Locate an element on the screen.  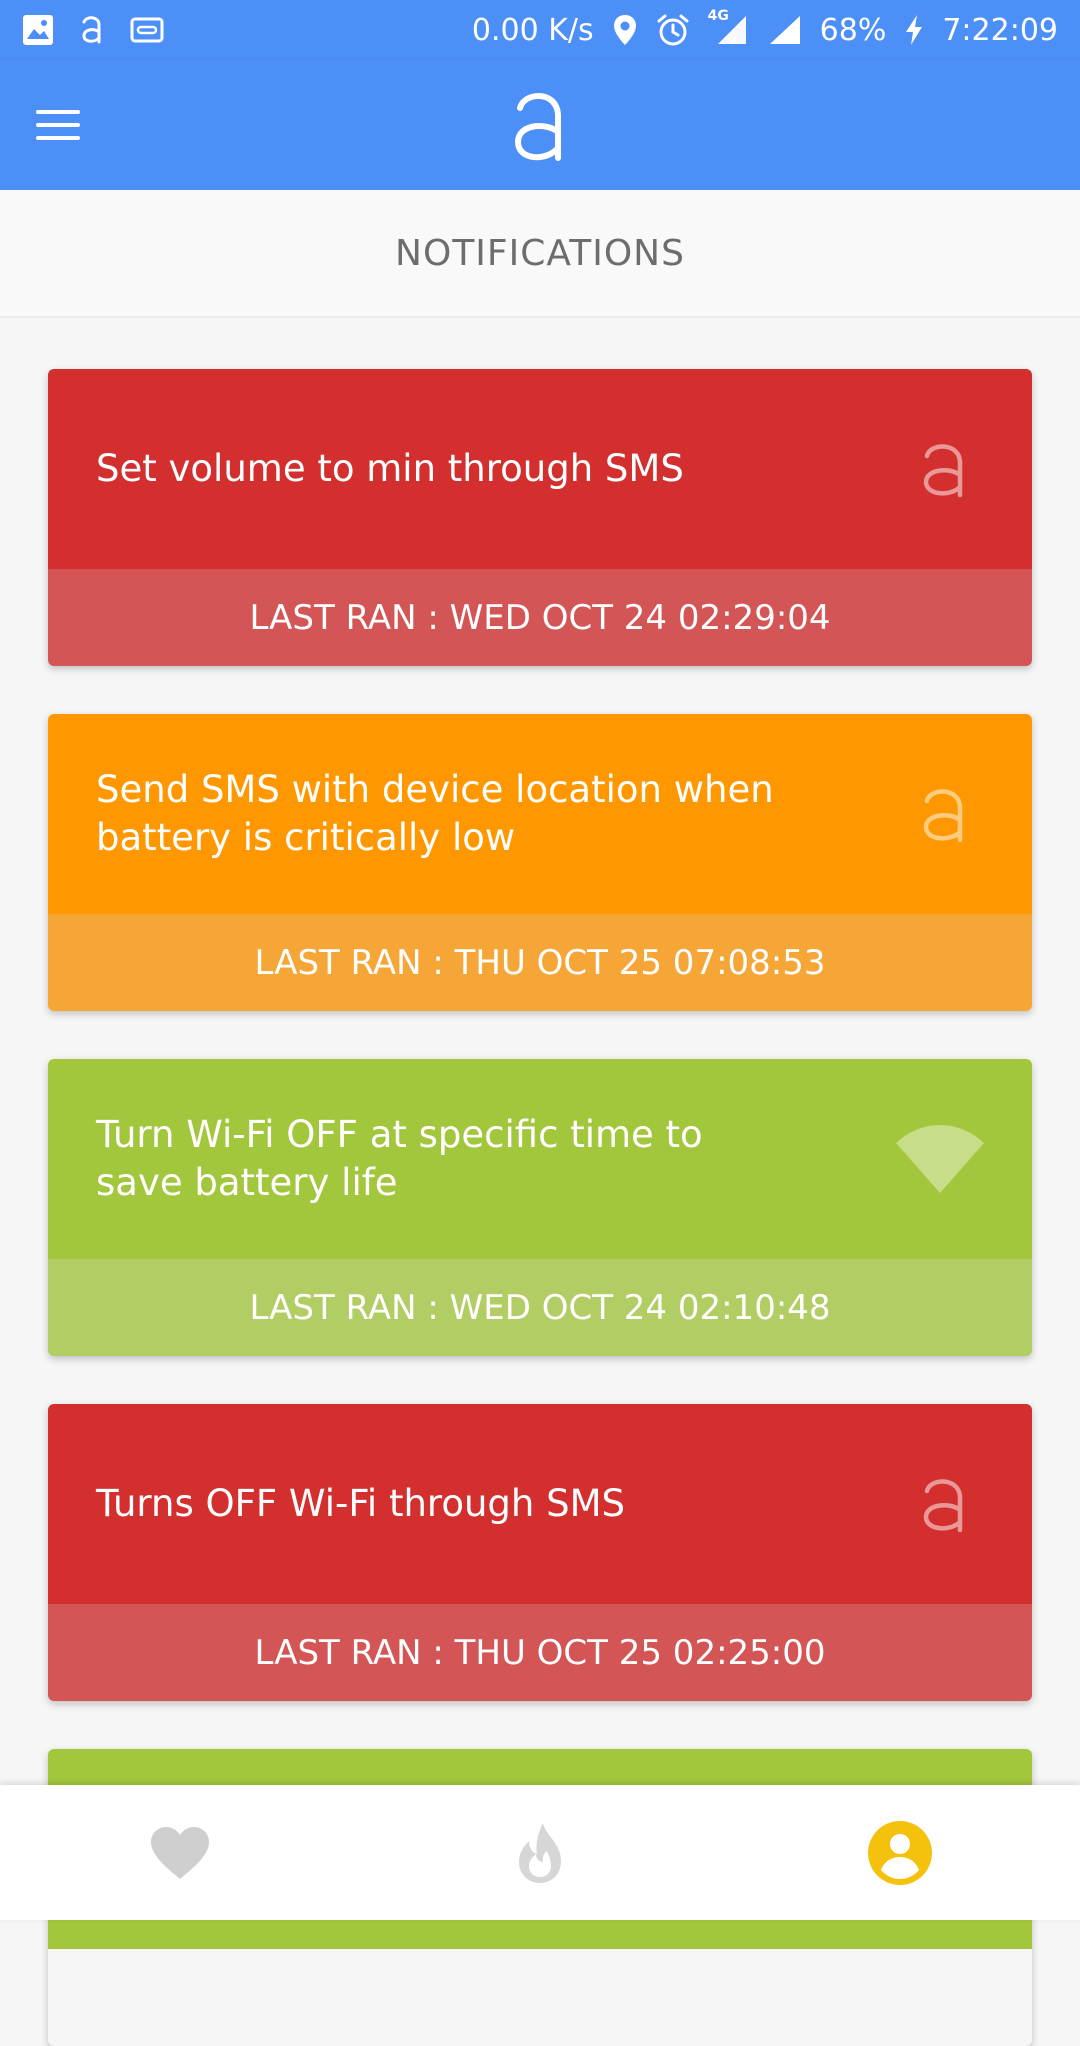
alarm-icon is located at coordinates (673, 30).